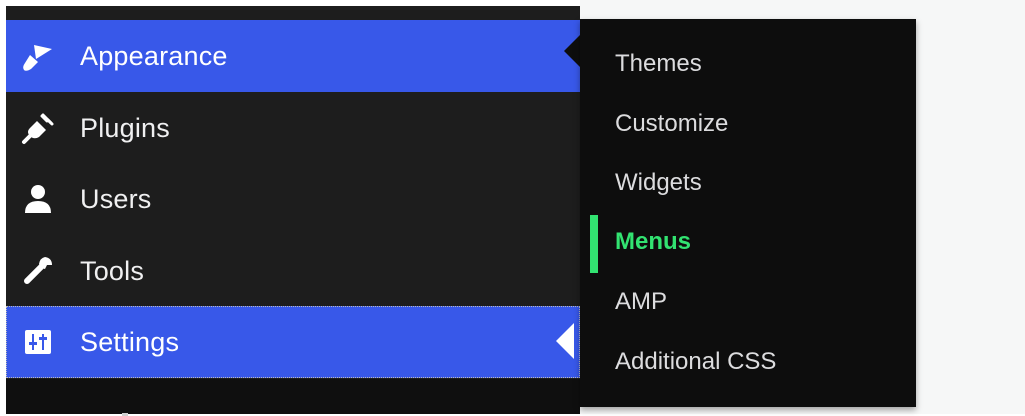 The width and height of the screenshot is (1025, 416). Describe the element at coordinates (572, 51) in the screenshot. I see `flyout-pointer` at that location.